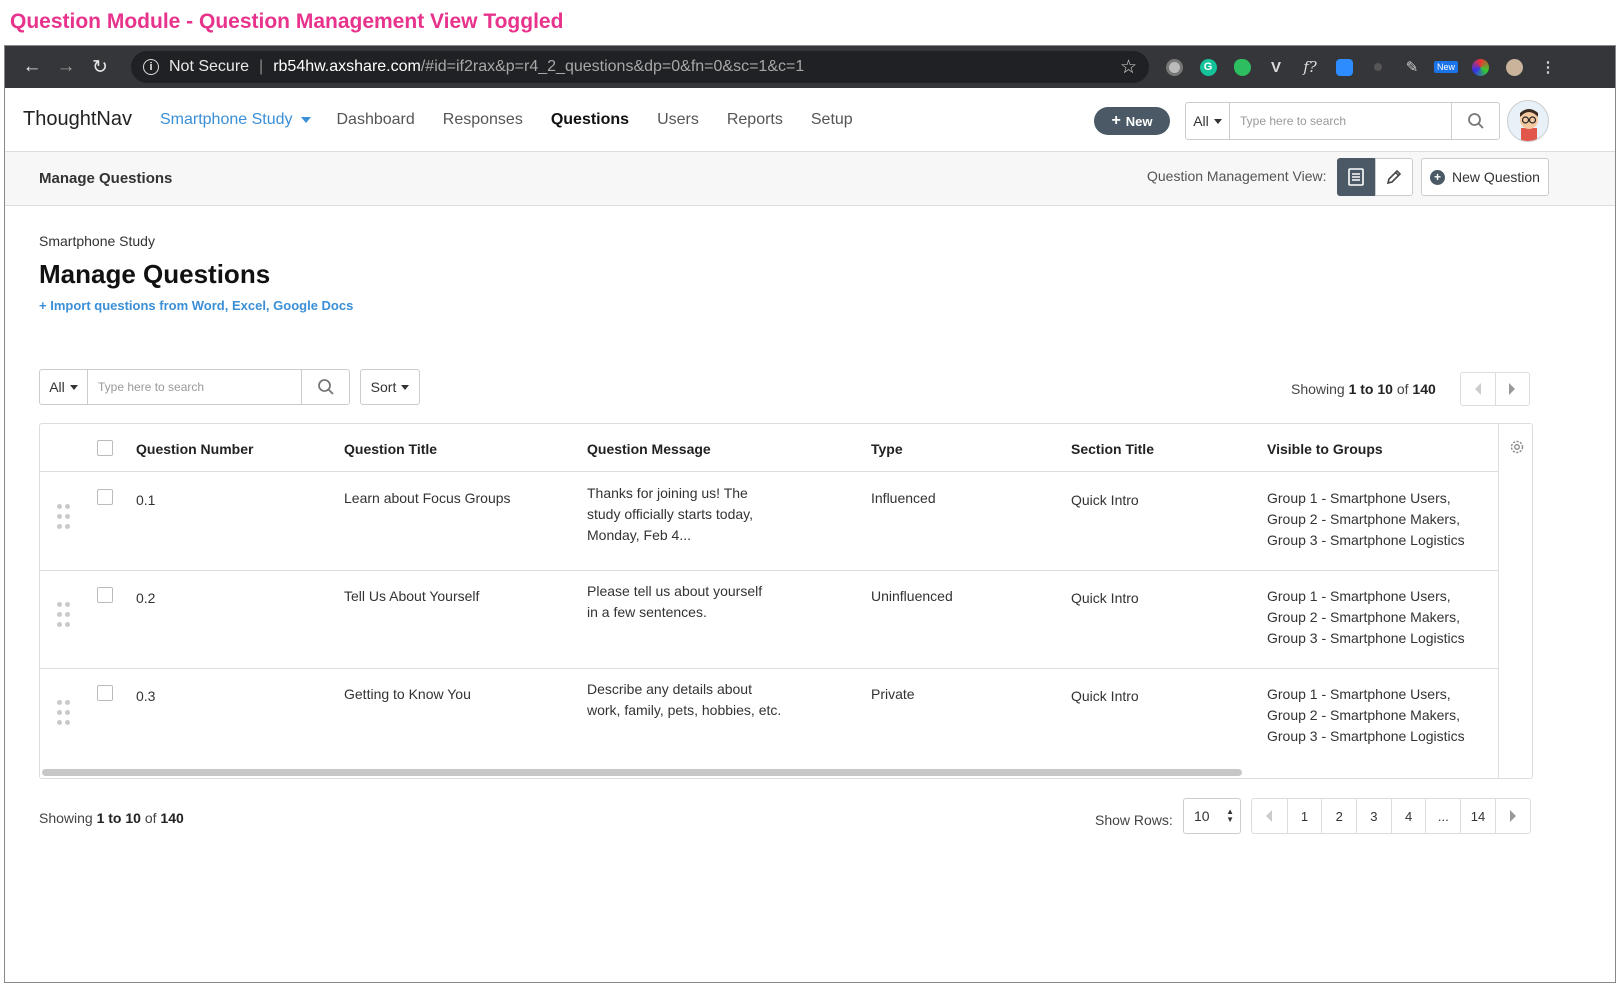 The width and height of the screenshot is (1620, 984). Describe the element at coordinates (390, 449) in the screenshot. I see `column-question-title: Question Title` at that location.